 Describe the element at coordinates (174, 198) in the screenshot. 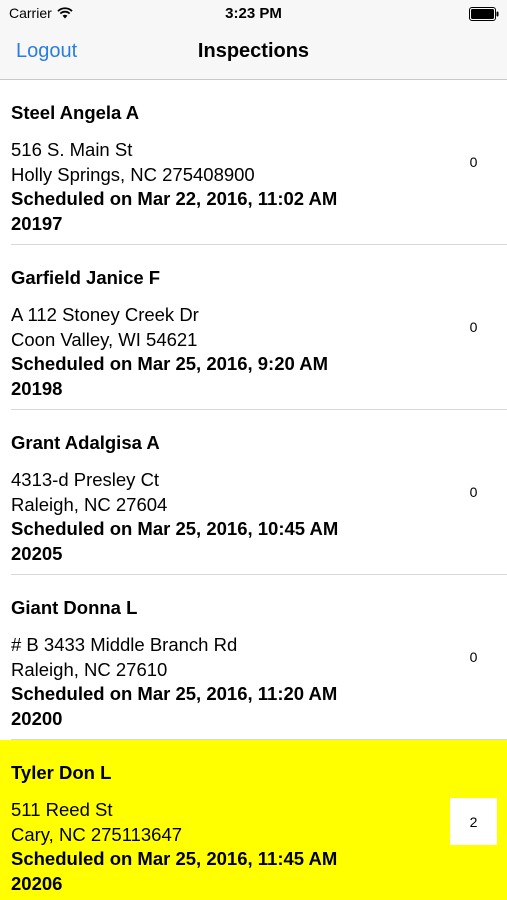

I see `inspection-scheduled: Scheduled on Mar 22, 2016, 11:02 AM` at that location.